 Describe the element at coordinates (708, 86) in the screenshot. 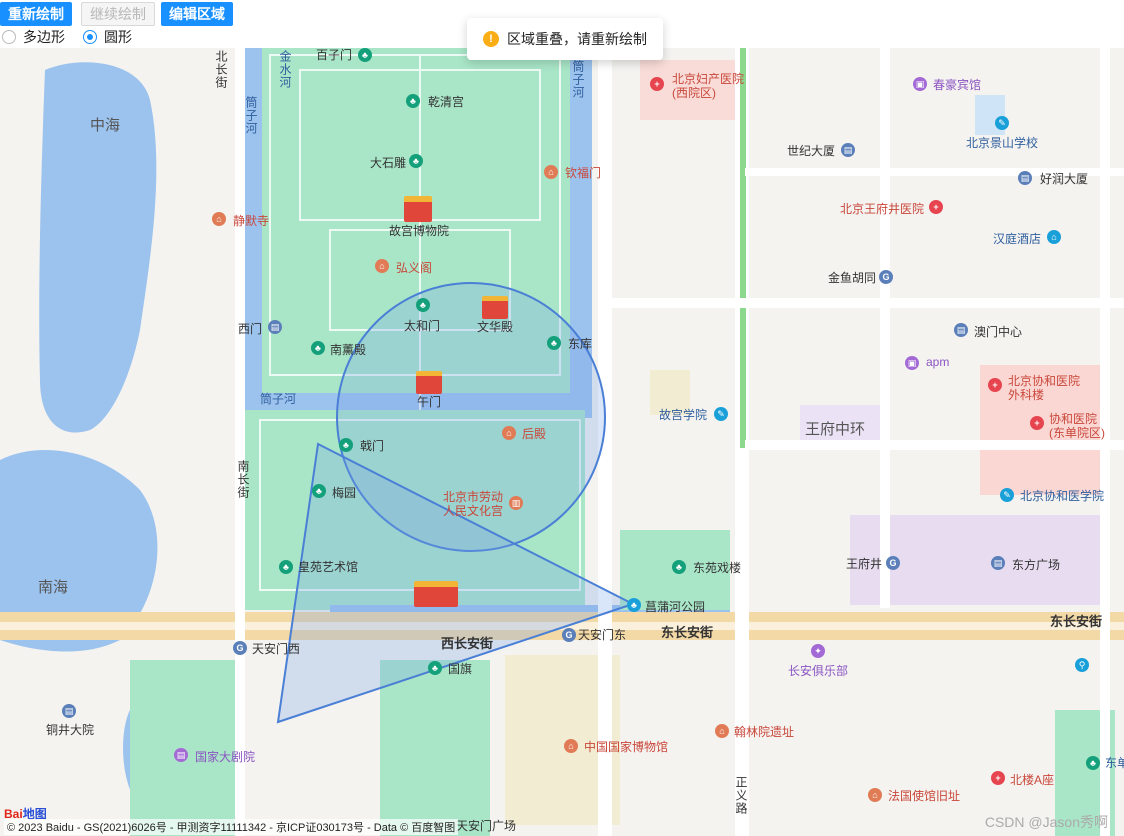

I see `map-label: 北京妇产医院 (西院区)` at that location.